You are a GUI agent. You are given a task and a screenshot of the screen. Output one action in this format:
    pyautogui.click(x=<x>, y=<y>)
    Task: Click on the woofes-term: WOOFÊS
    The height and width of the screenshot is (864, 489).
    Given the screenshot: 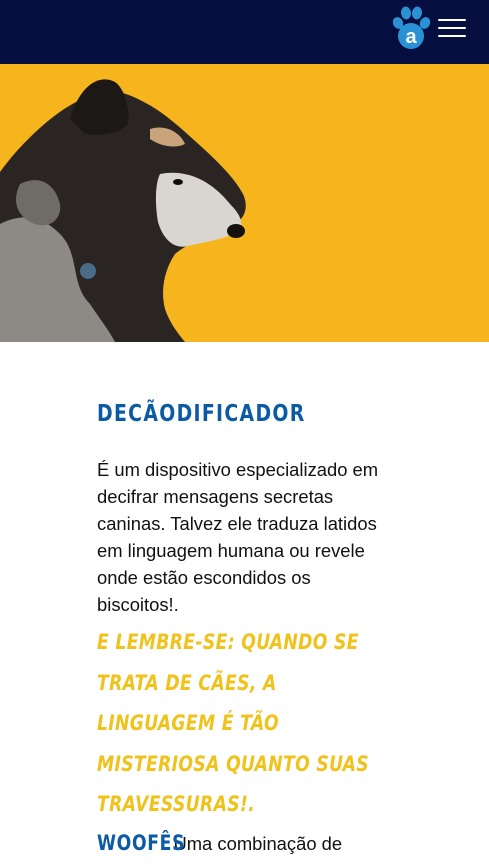 What is the action you would take?
    pyautogui.click(x=141, y=842)
    